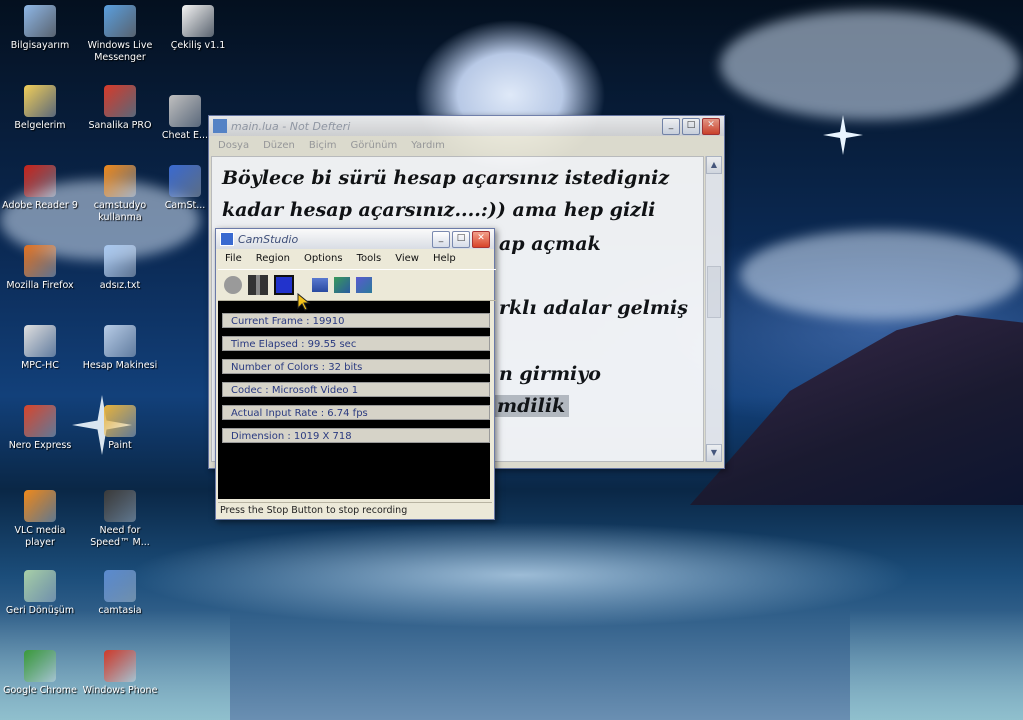  I want to click on chrome-icon, so click(40, 666).